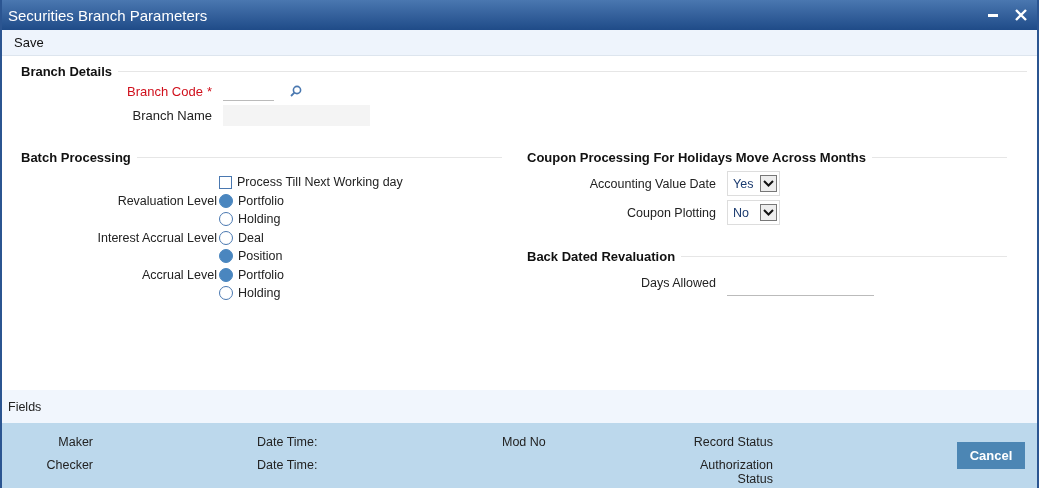 Image resolution: width=1039 pixels, height=488 pixels. Describe the element at coordinates (209, 91) in the screenshot. I see `required-mark: *` at that location.